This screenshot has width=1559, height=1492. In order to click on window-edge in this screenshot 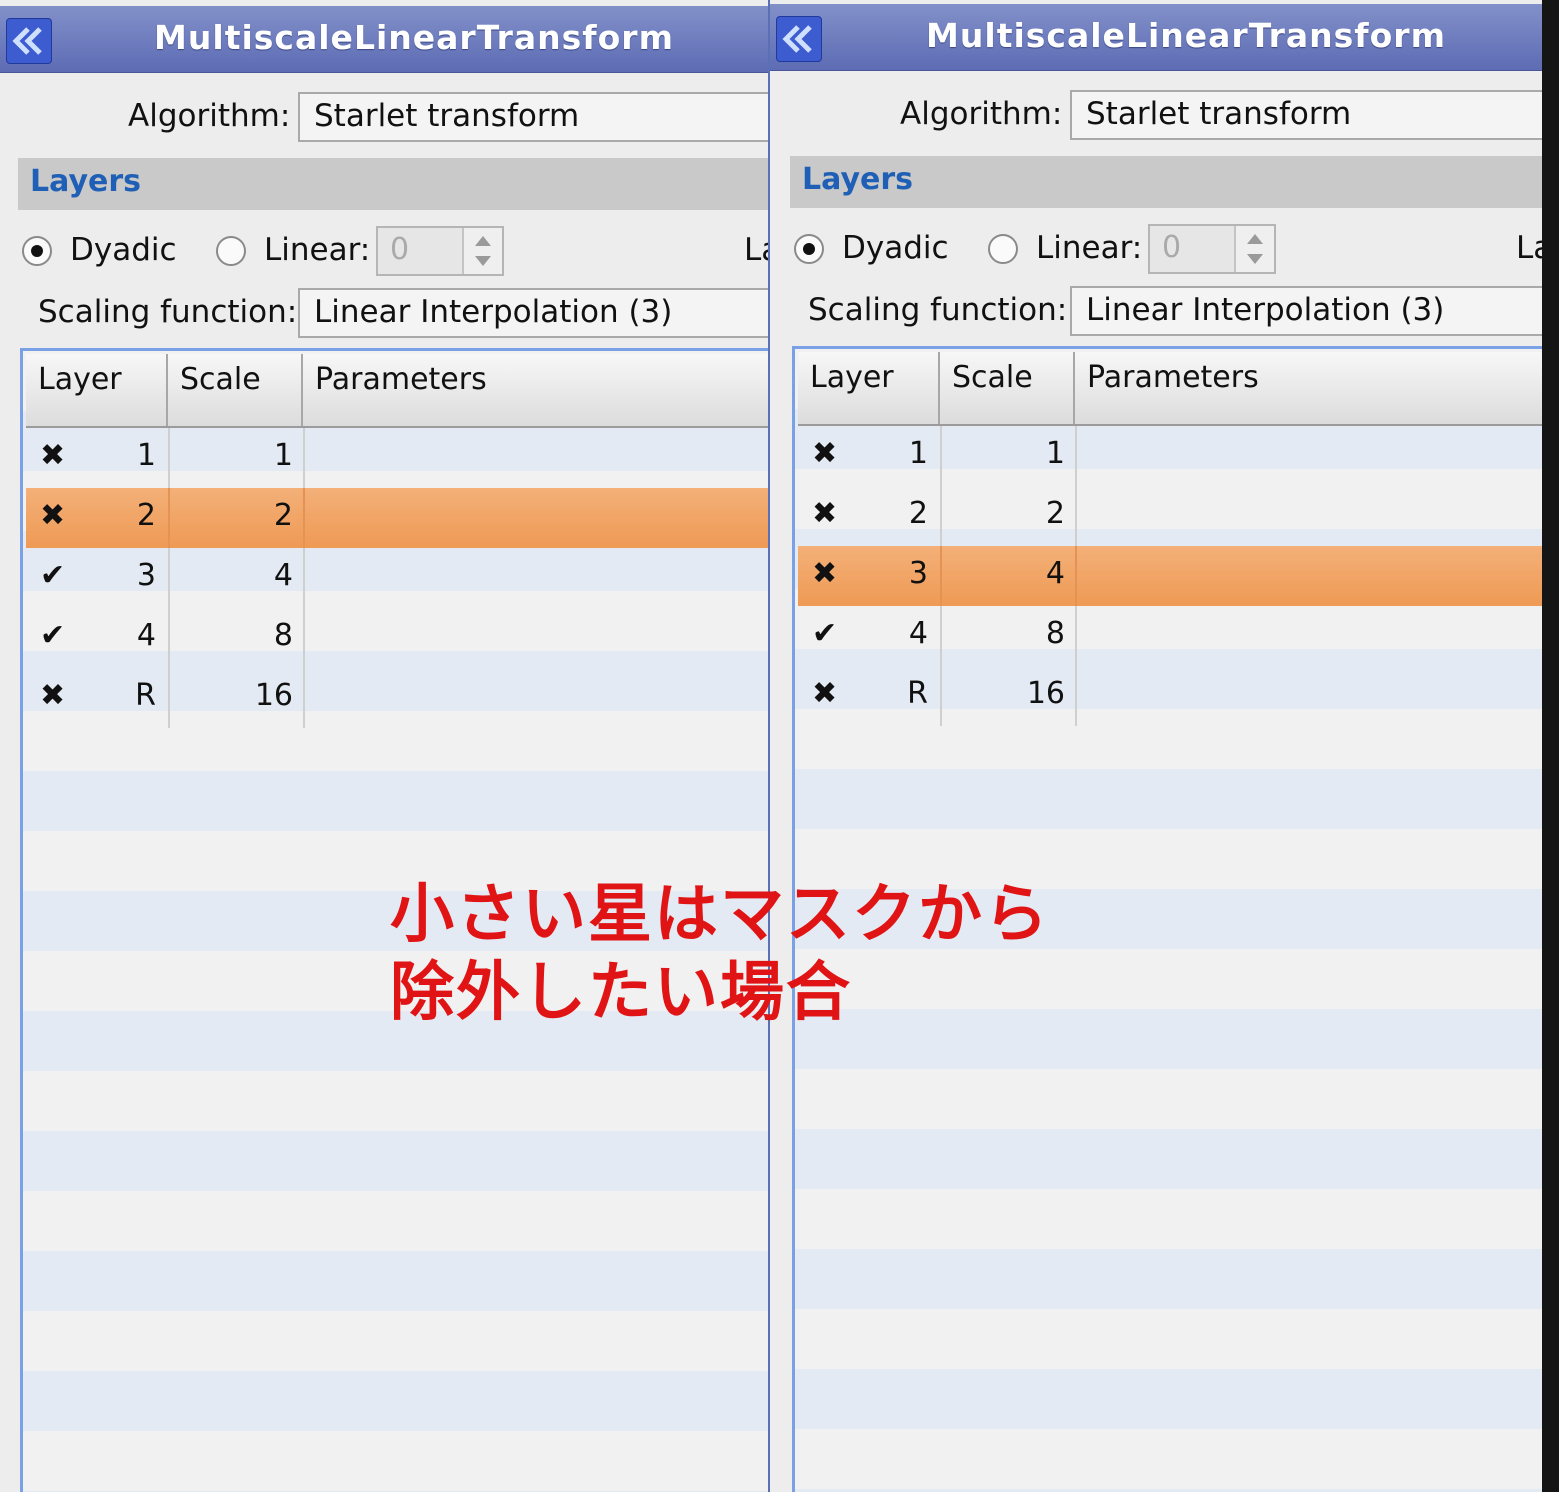, I will do `click(1550, 746)`.